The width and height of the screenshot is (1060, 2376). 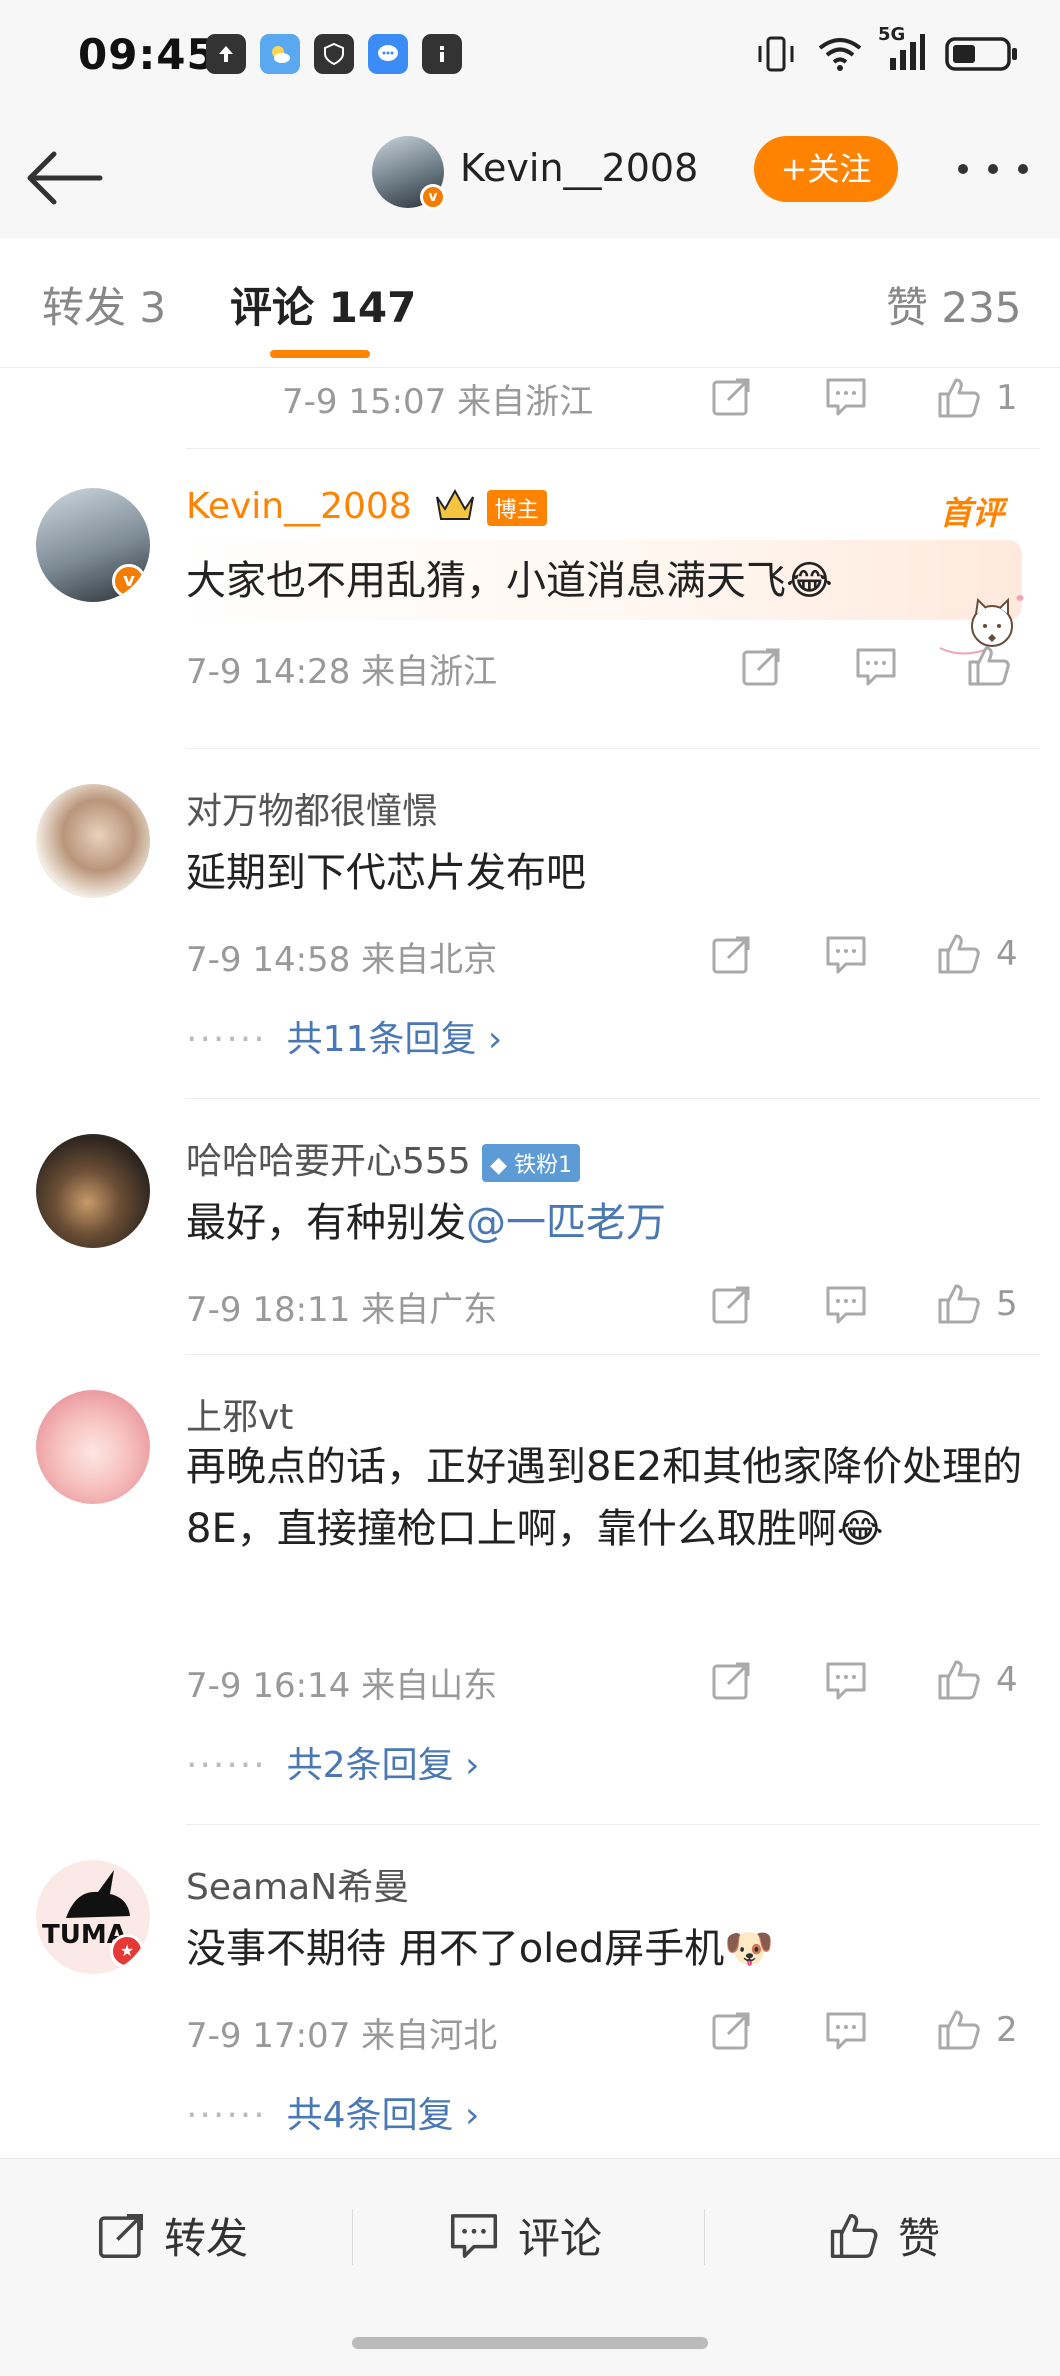 What do you see at coordinates (342, 1686) in the screenshot?
I see `comment-meta: 7-9 16:14 来自山东` at bounding box center [342, 1686].